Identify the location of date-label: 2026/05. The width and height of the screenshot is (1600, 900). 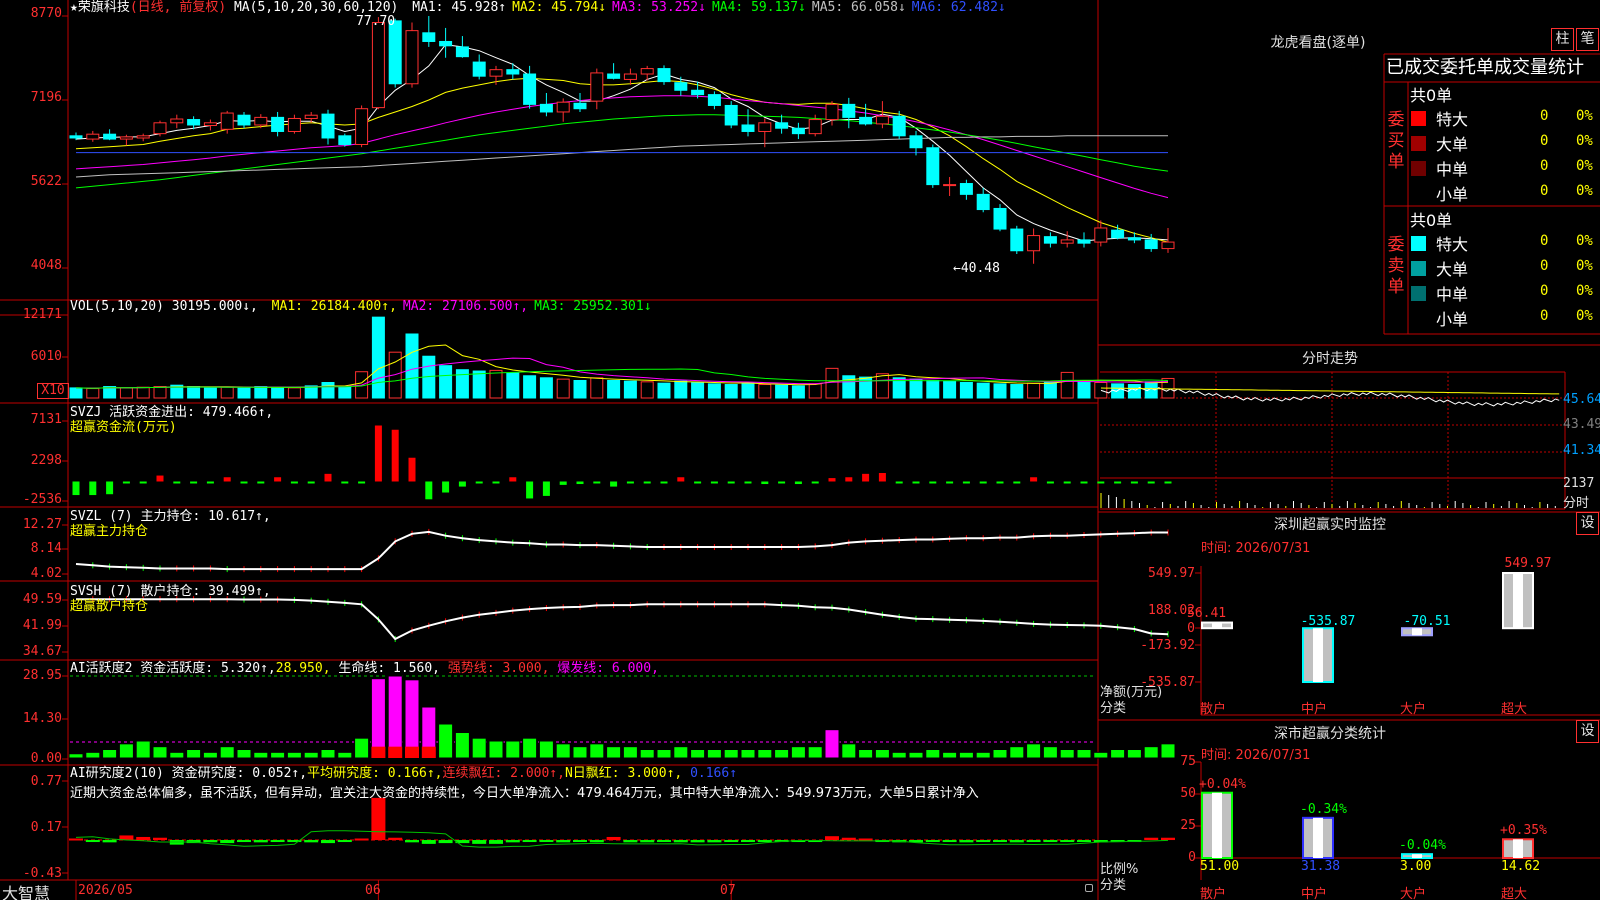
(105, 890).